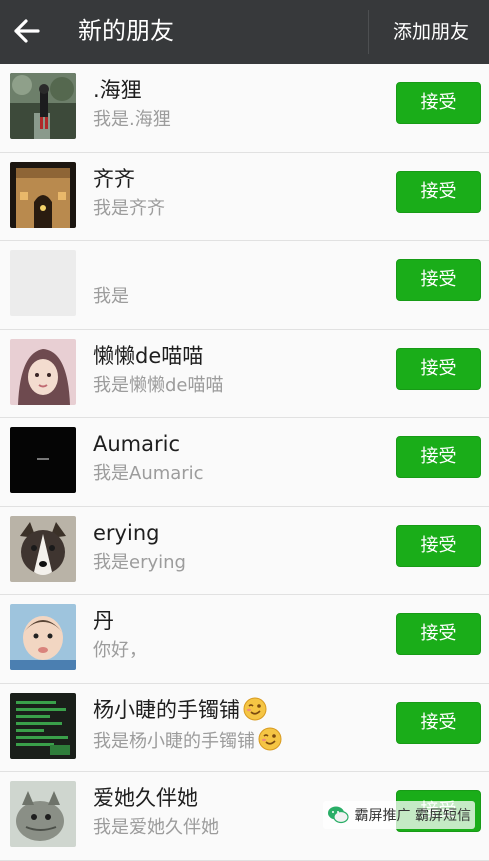 This screenshot has width=489, height=861. Describe the element at coordinates (244, 639) in the screenshot. I see `friend-request-row: 丹 你好， 接受` at that location.